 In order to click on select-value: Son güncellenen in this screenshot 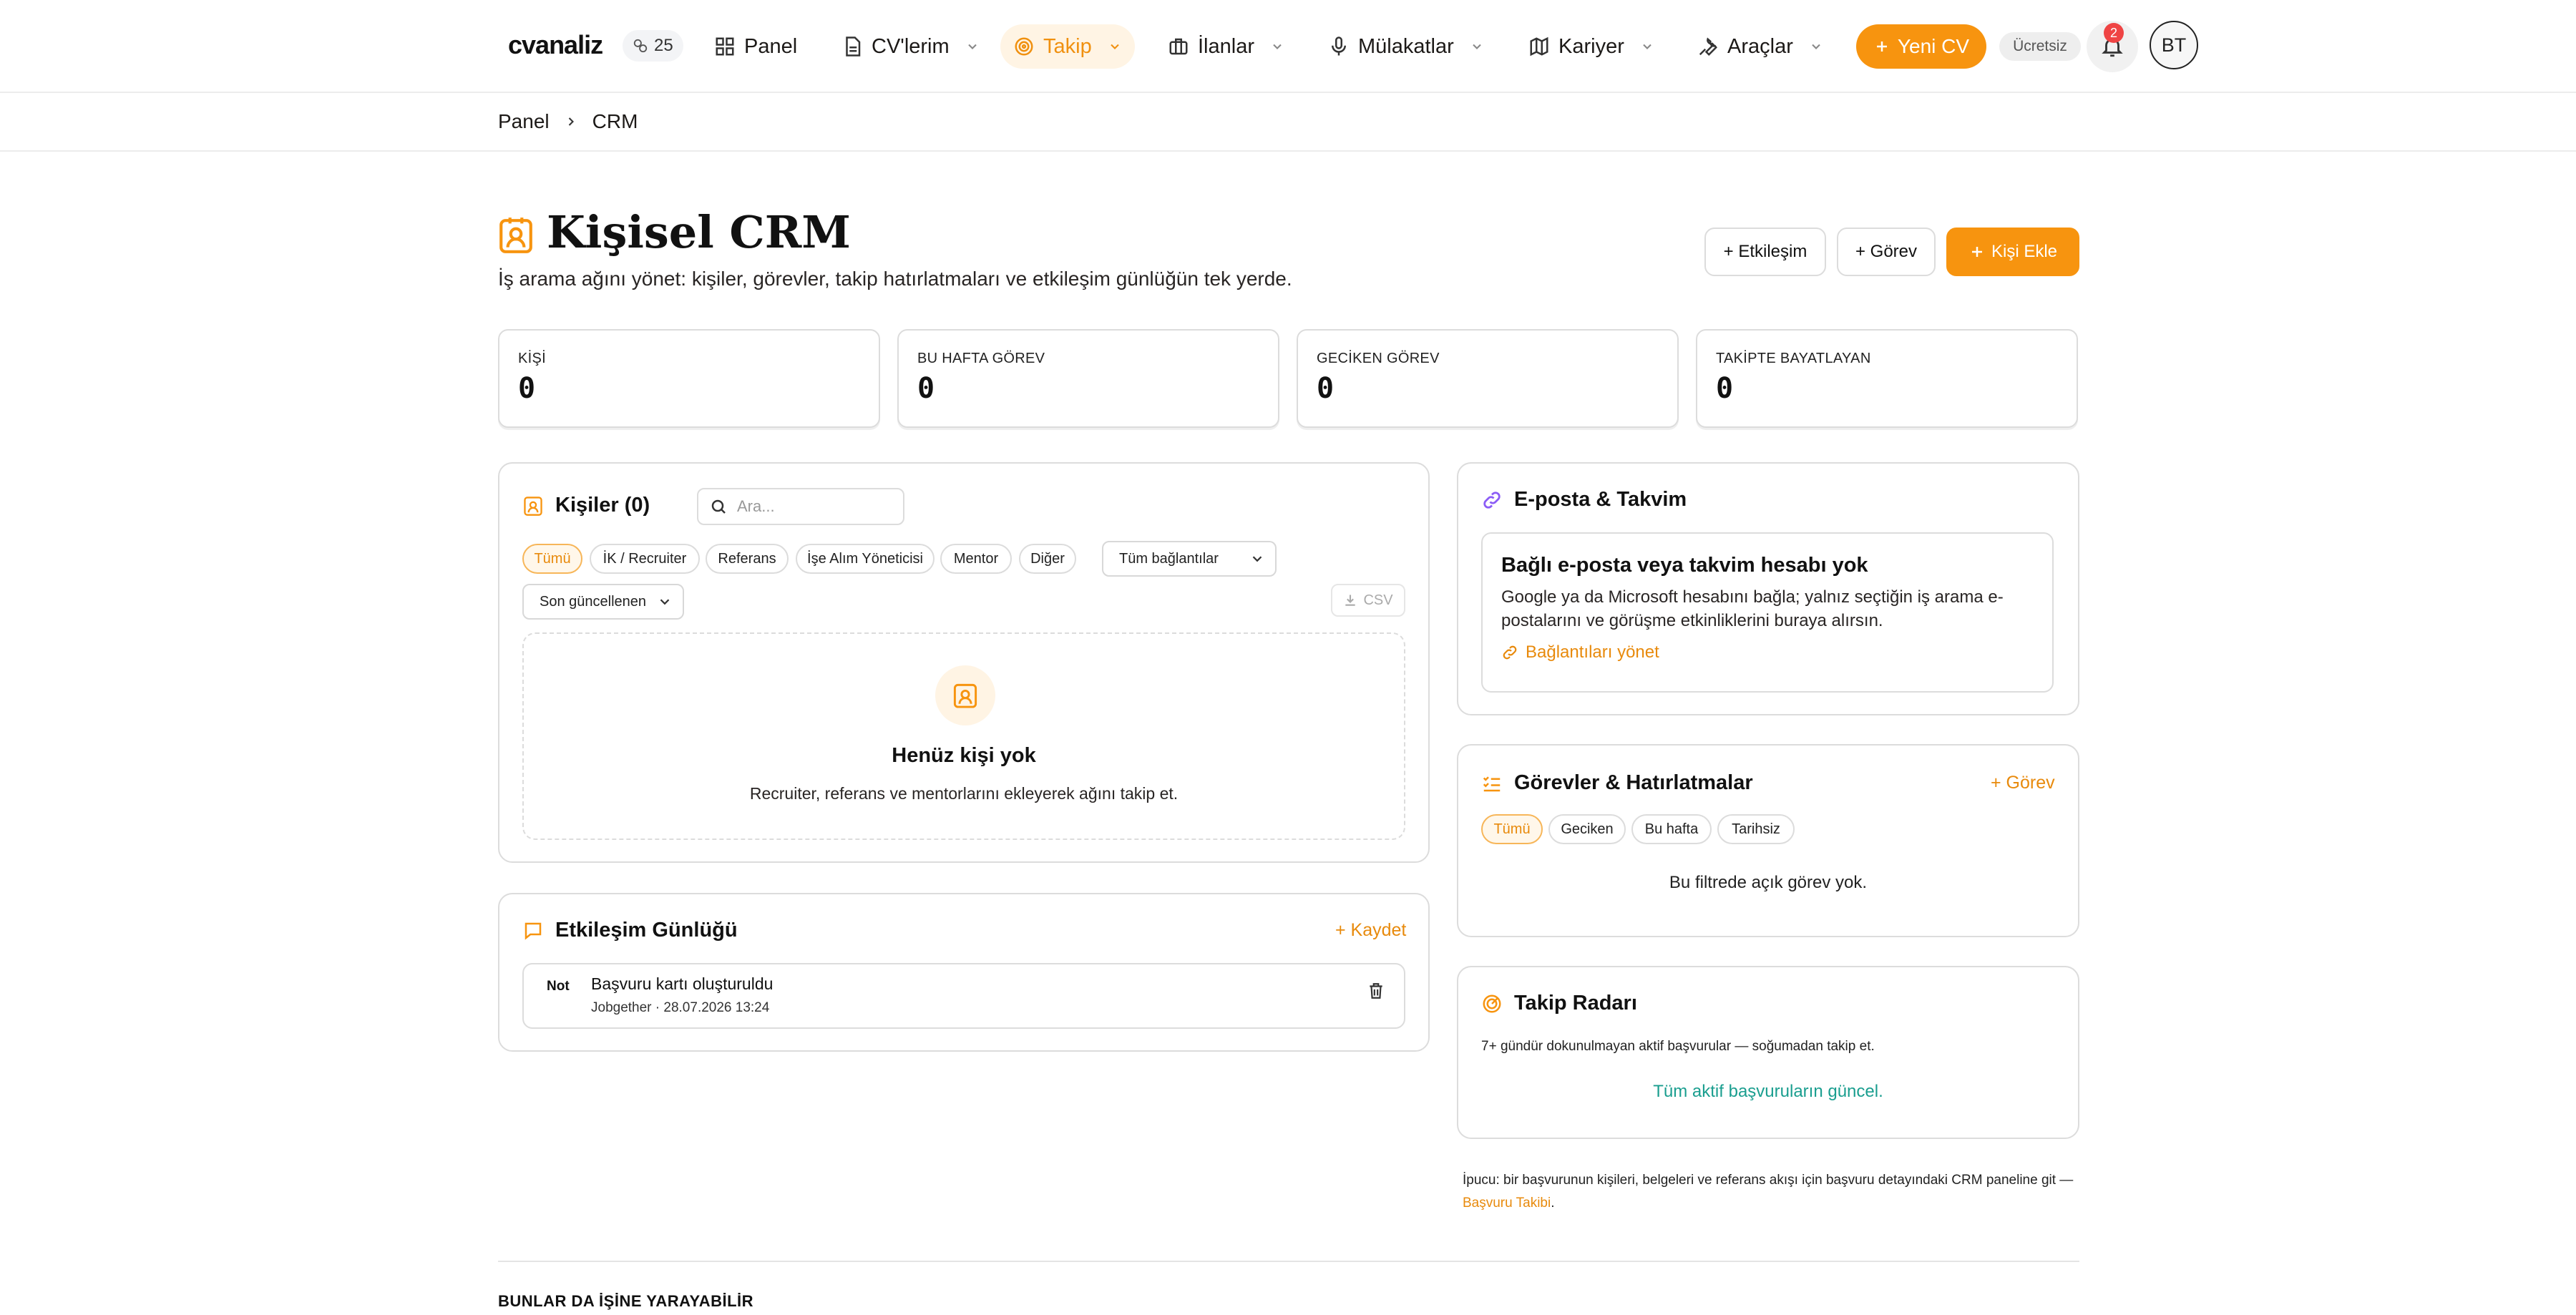, I will do `click(593, 601)`.